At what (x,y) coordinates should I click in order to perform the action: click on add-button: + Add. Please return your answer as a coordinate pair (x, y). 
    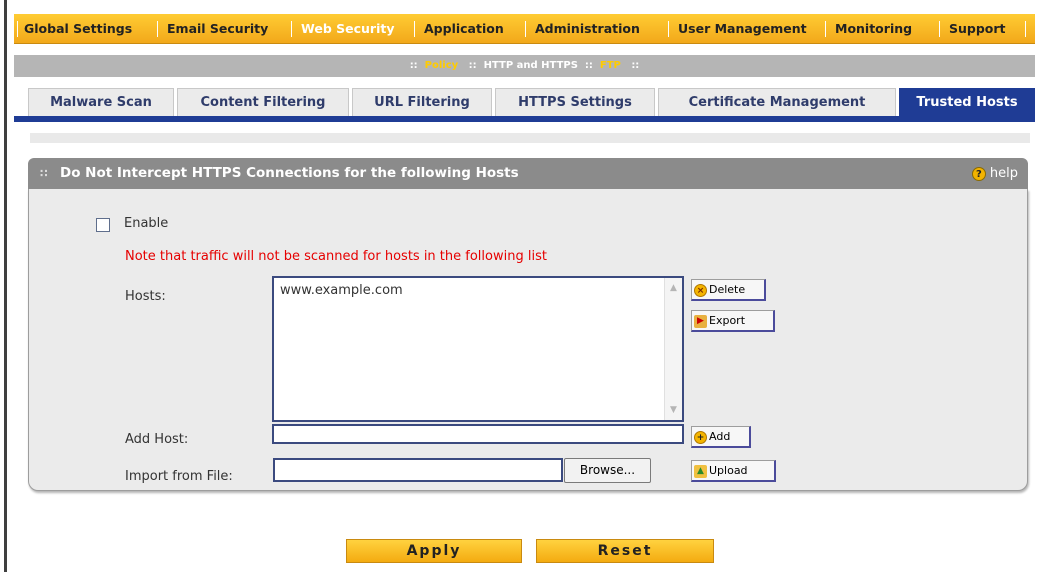
    Looking at the image, I should click on (721, 437).